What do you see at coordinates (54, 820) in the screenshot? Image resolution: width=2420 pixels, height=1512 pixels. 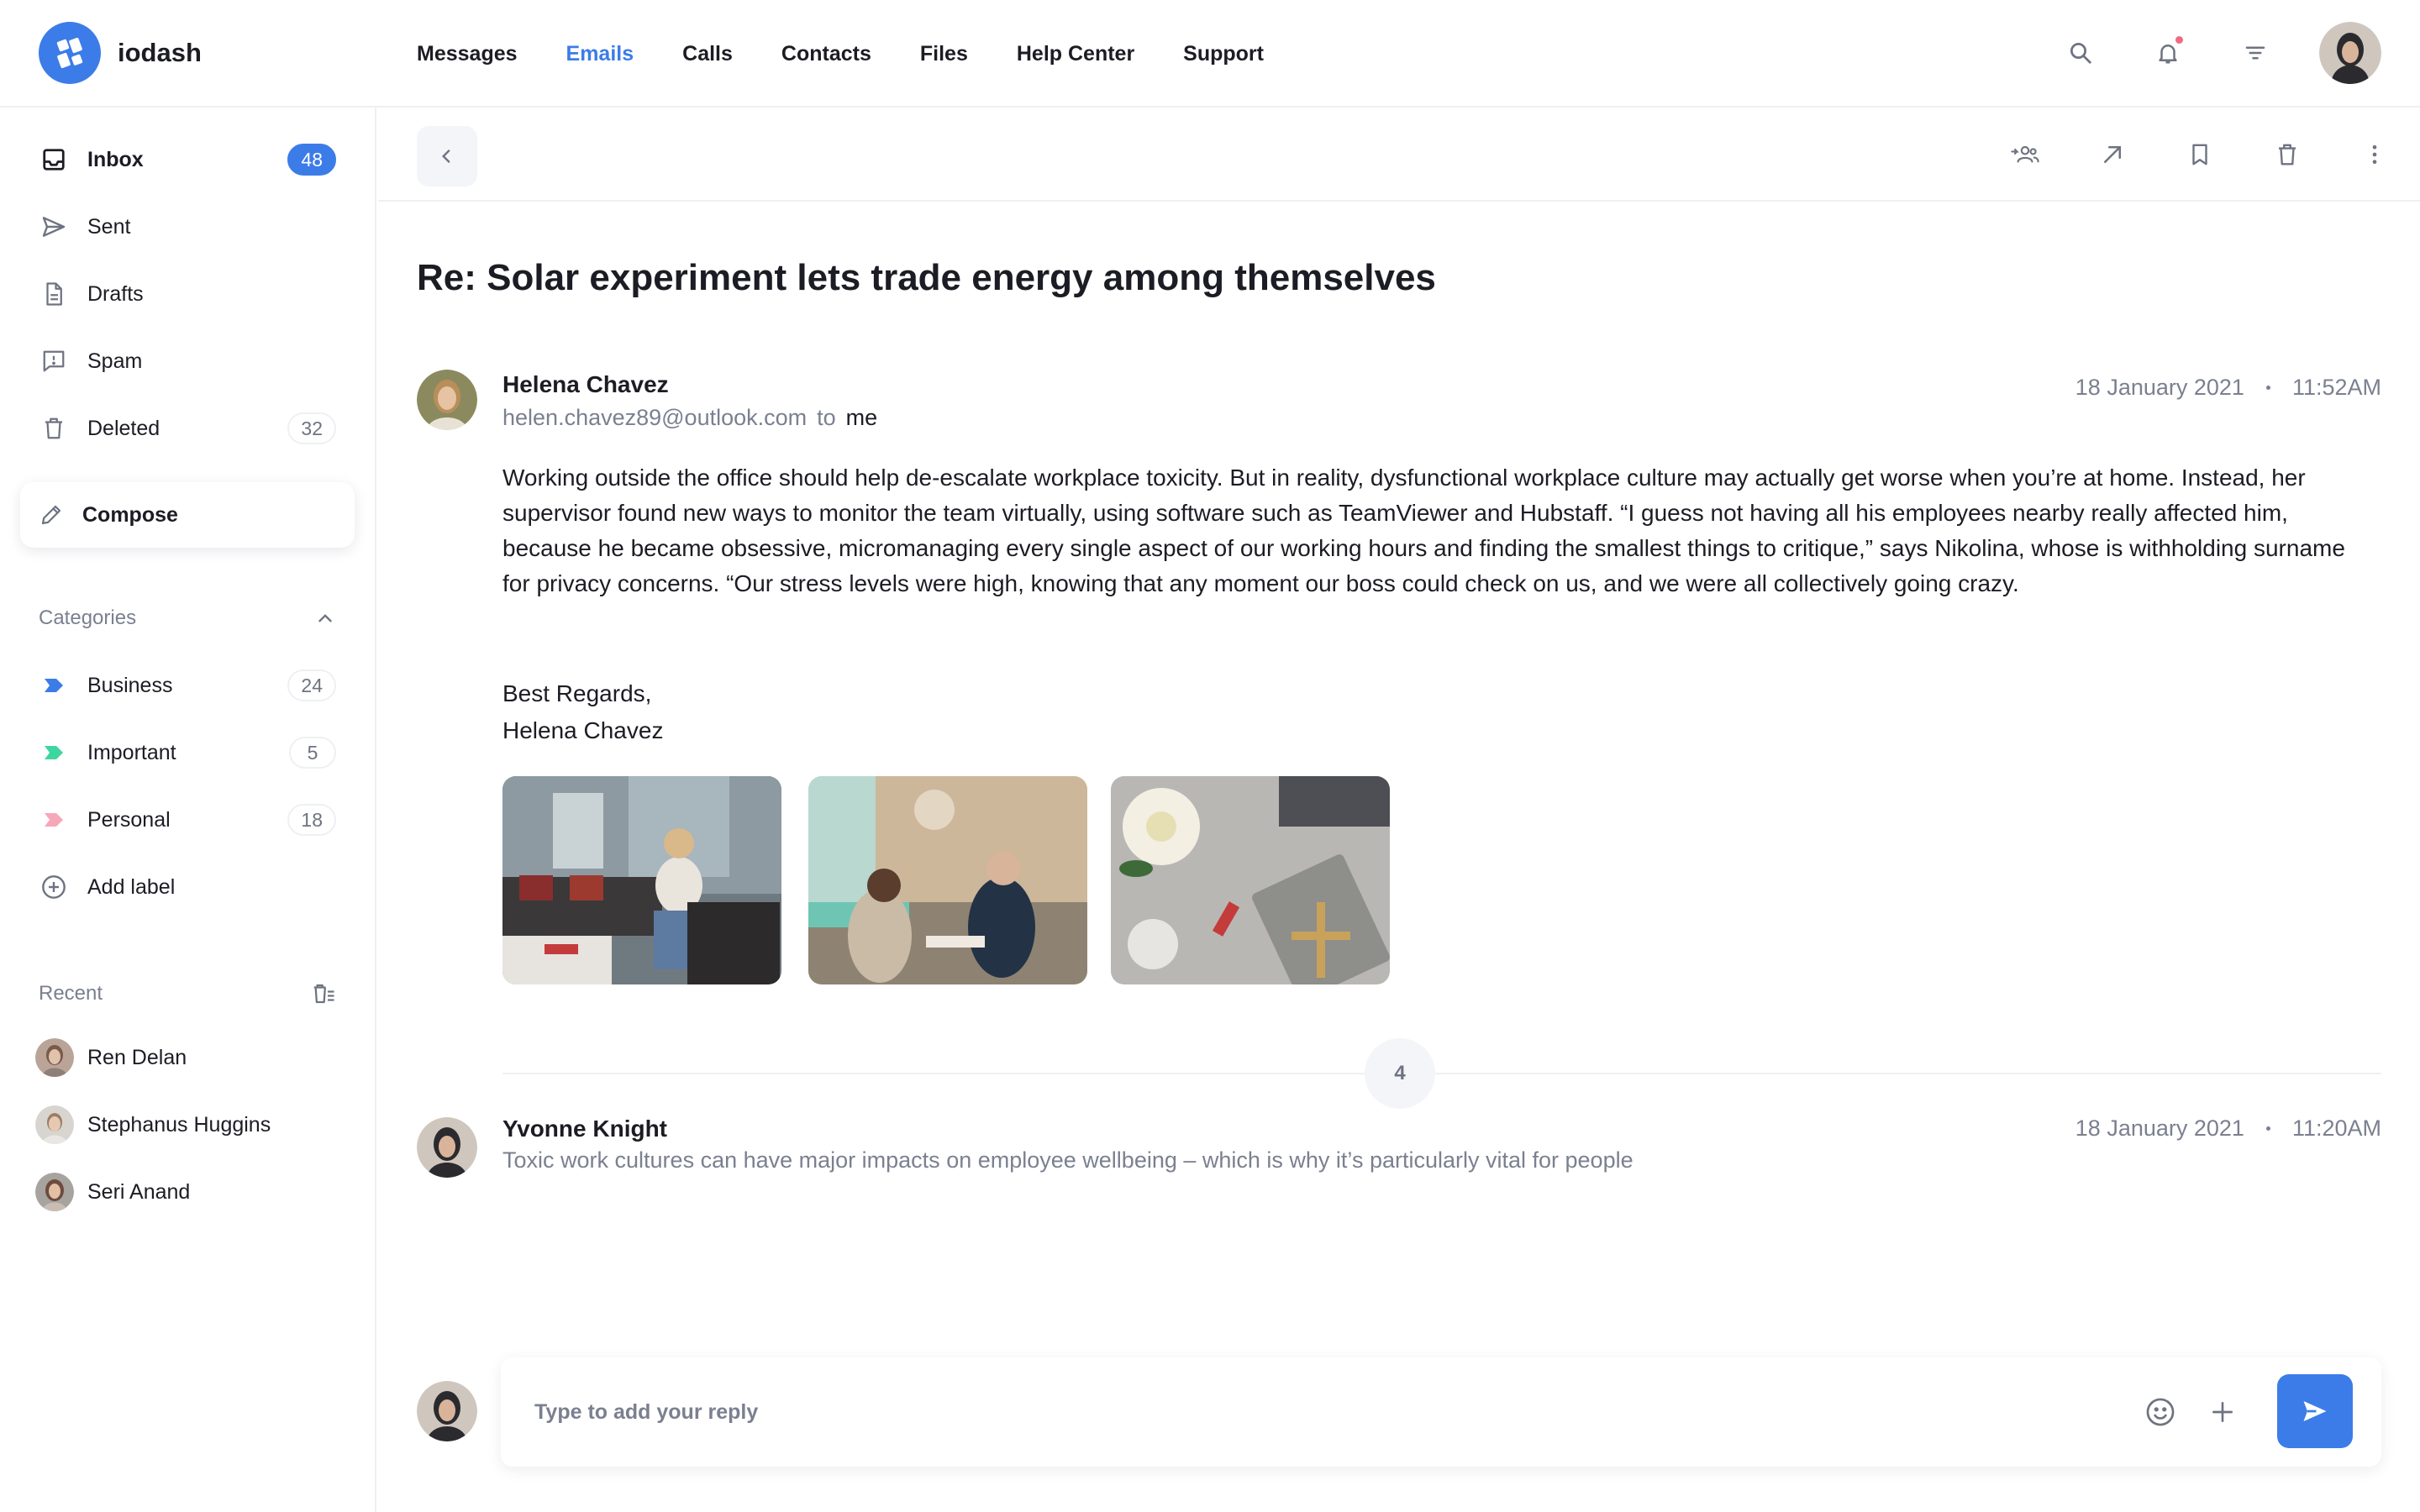 I see `personal-tag-icon` at bounding box center [54, 820].